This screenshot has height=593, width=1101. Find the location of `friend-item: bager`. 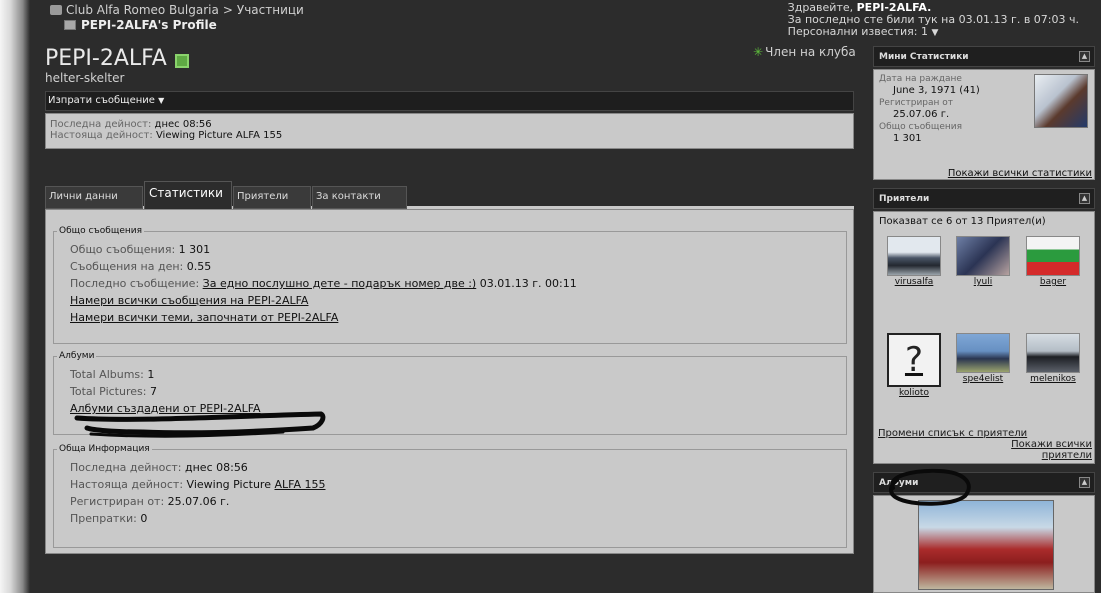

friend-item: bager is located at coordinates (1053, 261).